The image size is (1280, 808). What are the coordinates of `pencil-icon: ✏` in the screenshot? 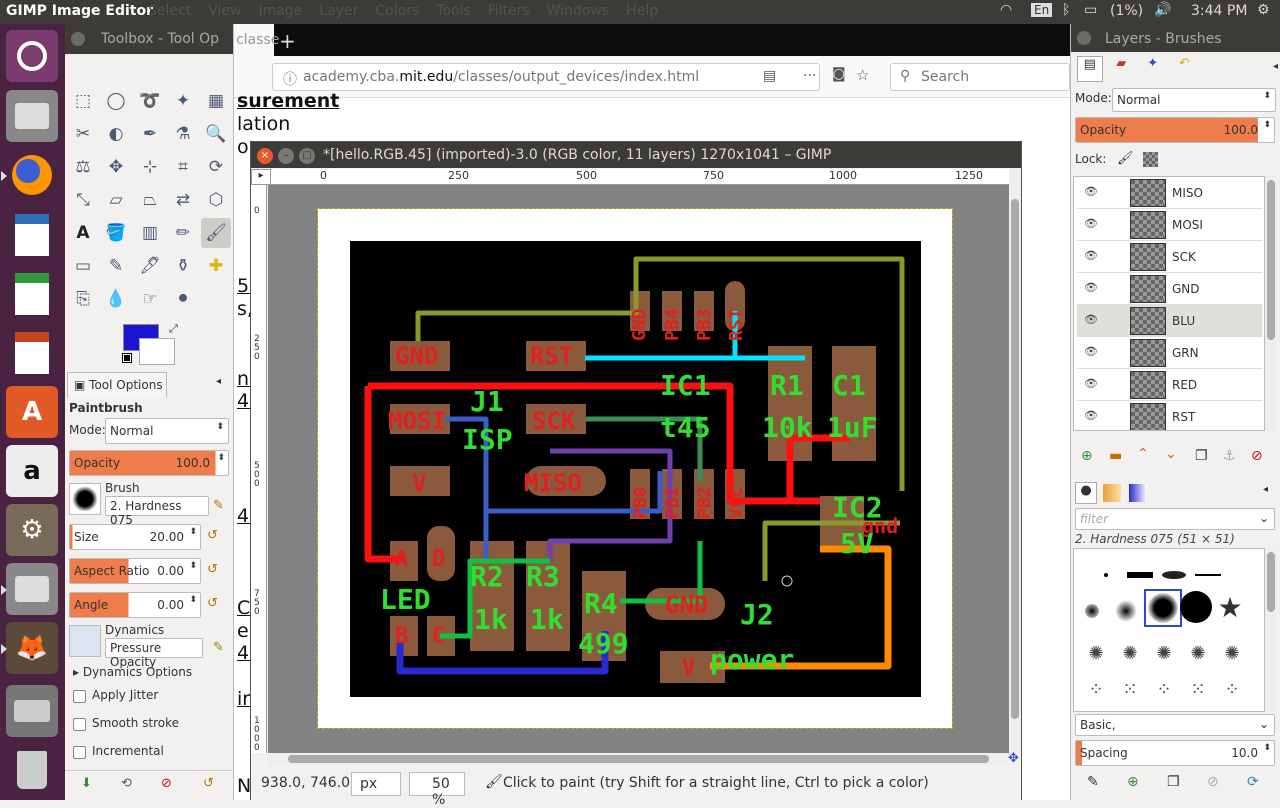 It's located at (183, 233).